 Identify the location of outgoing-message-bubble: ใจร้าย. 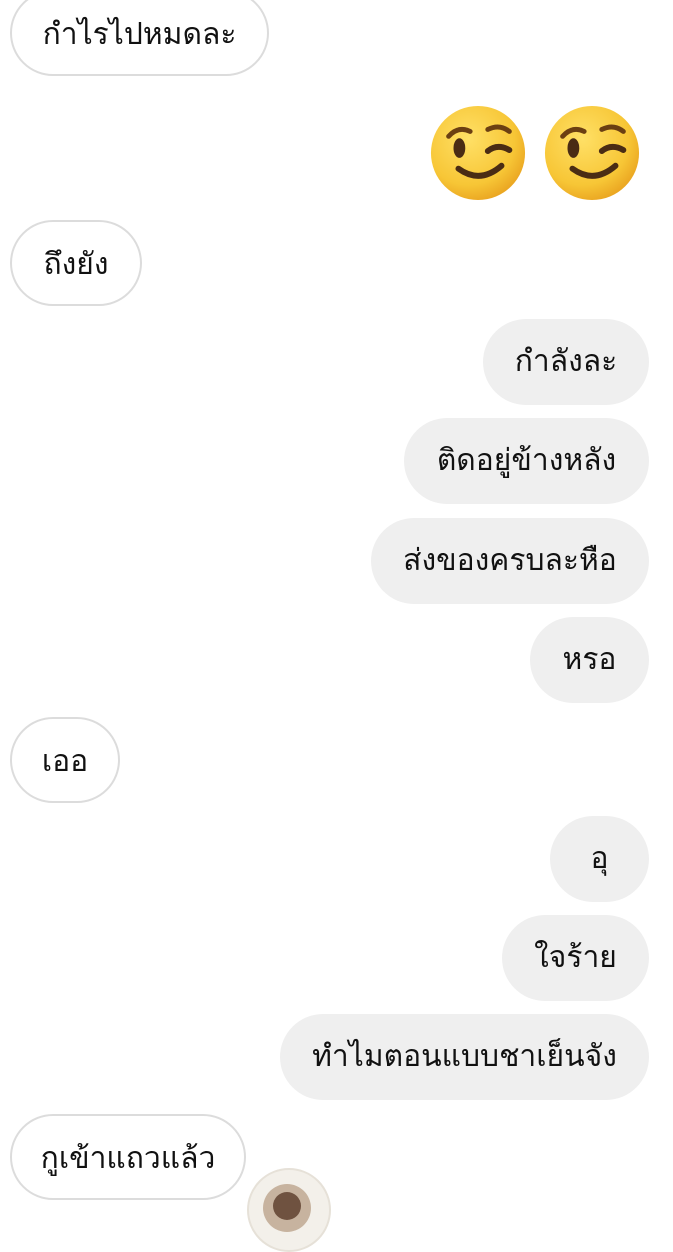
(575, 958).